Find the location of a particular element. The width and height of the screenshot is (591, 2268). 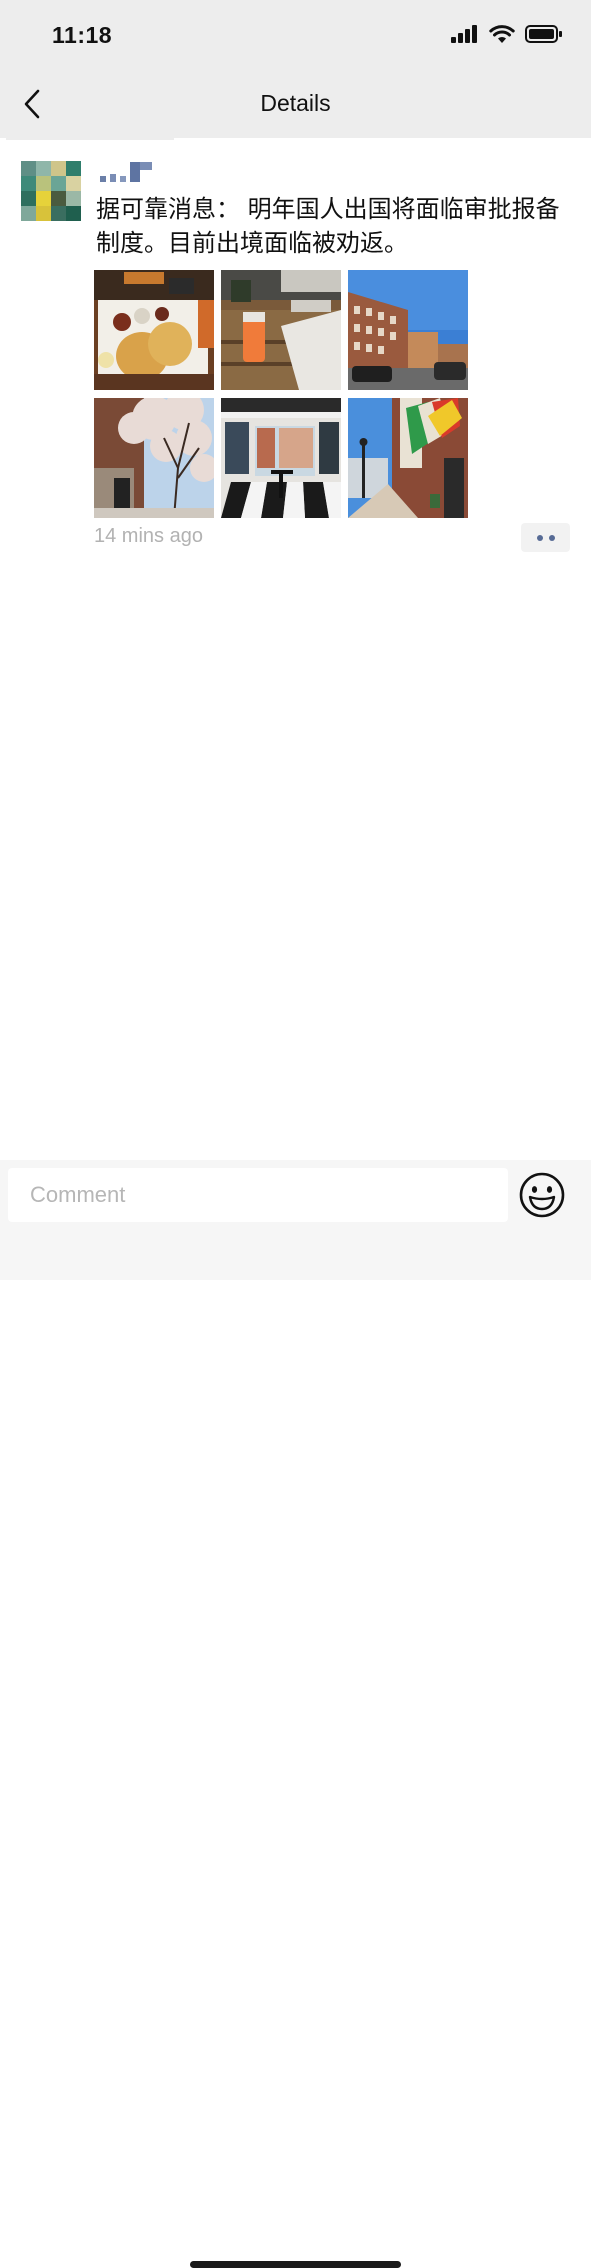

page-title: Details is located at coordinates (295, 103).